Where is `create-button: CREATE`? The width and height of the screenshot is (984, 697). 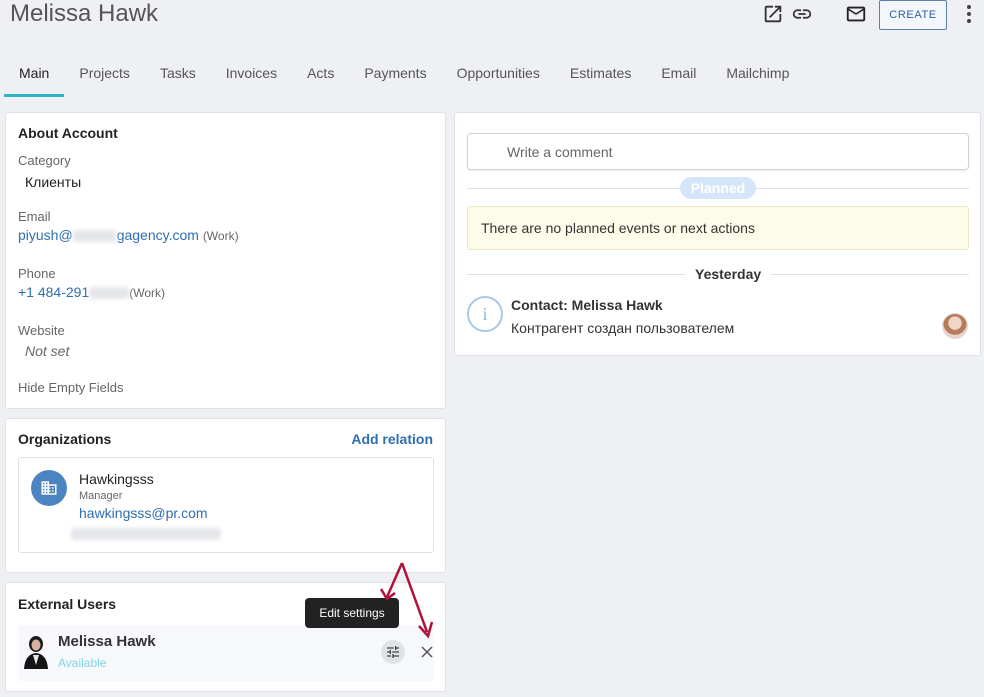
create-button: CREATE is located at coordinates (913, 15).